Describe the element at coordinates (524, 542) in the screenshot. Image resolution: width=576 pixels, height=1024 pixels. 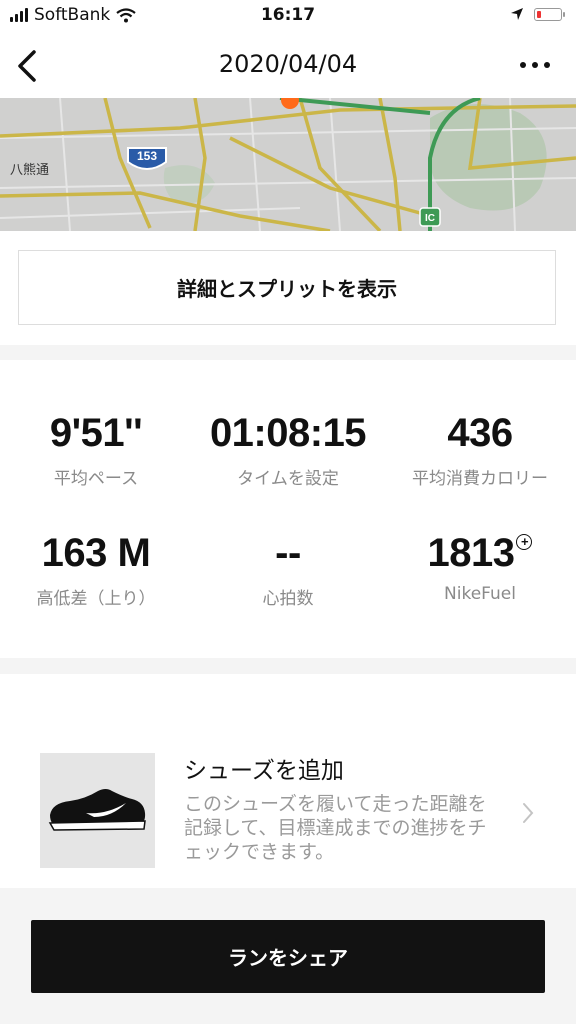
I see `plus-circle-icon: +` at that location.